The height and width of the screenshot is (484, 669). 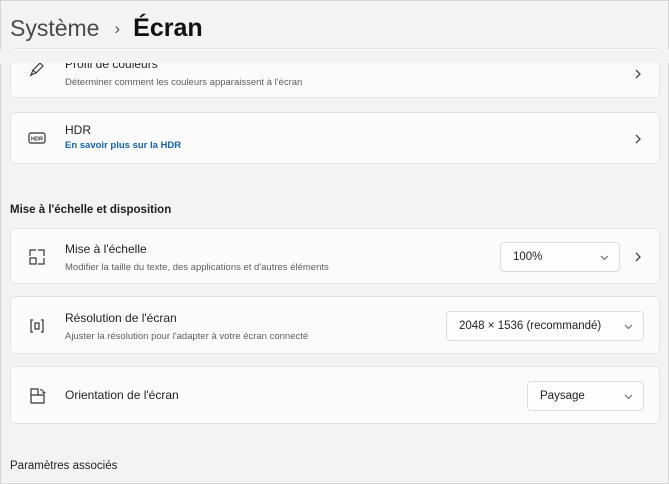 I want to click on breadcrumb: Système › Écran, so click(x=106, y=28).